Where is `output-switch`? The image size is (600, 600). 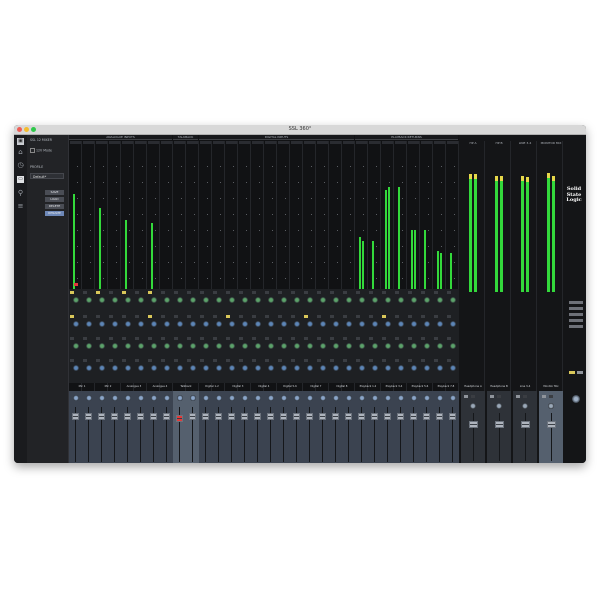
output-switch is located at coordinates (499, 396).